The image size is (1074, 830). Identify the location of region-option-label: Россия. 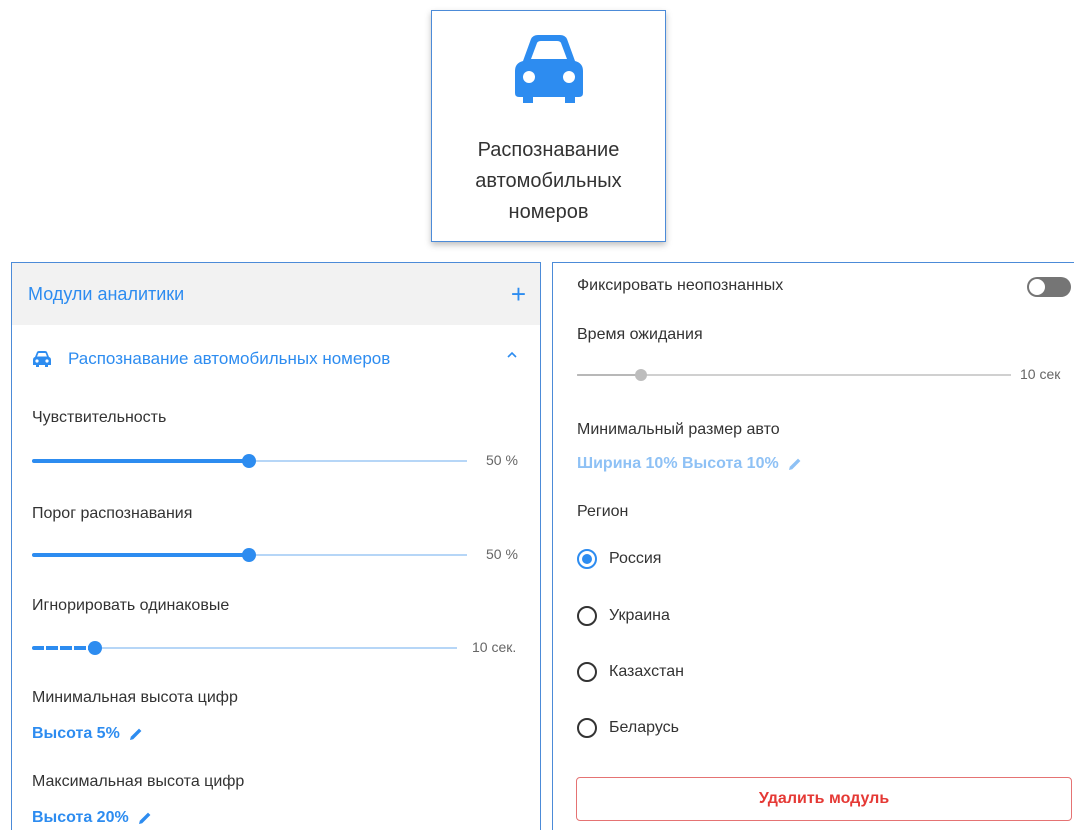
(635, 558).